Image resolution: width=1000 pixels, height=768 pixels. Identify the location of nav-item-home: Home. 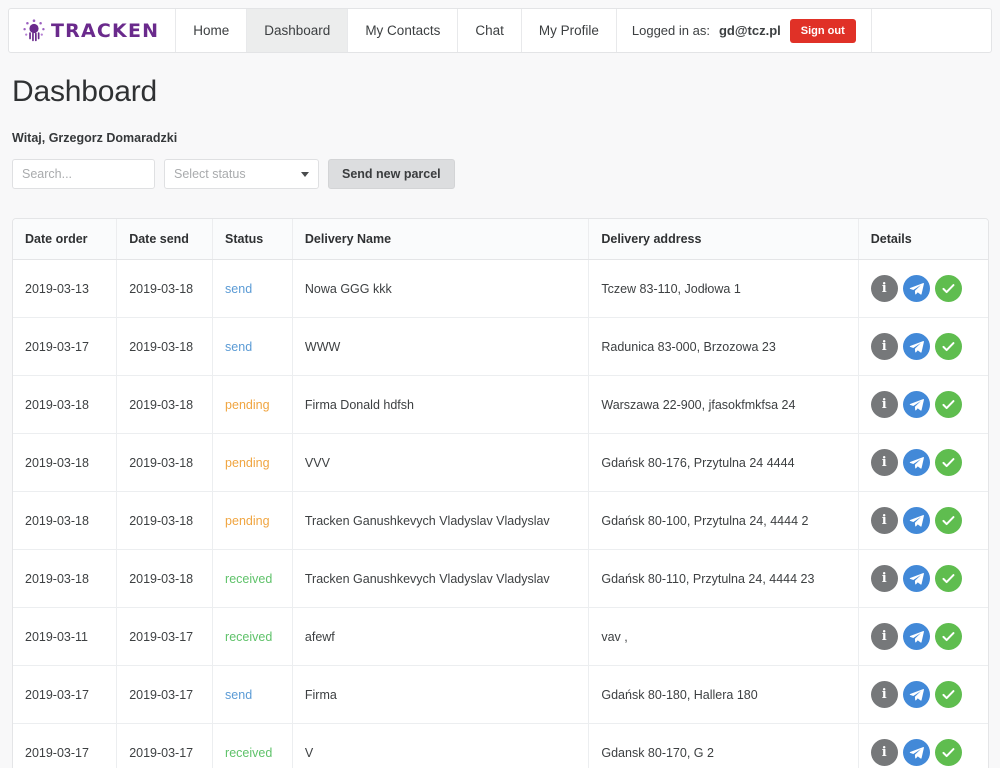
(212, 30).